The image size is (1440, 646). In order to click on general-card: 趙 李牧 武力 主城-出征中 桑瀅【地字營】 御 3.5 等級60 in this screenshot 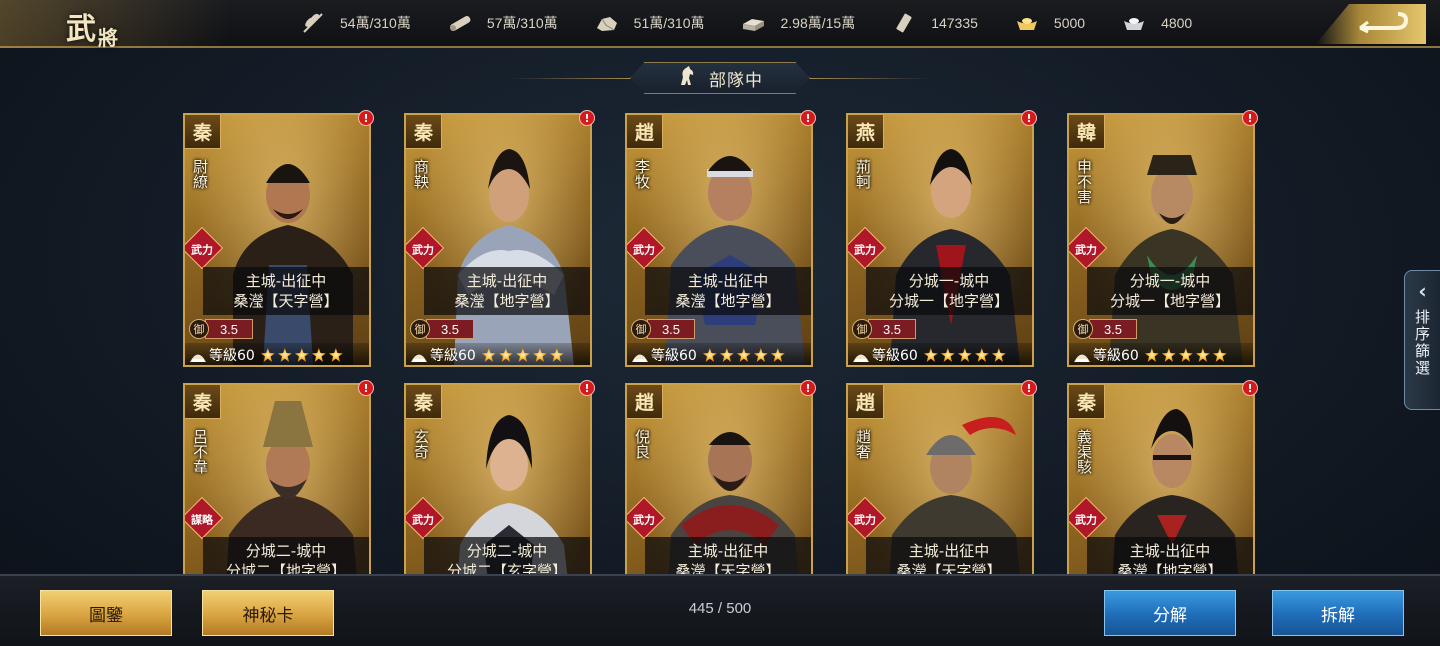, I will do `click(719, 240)`.